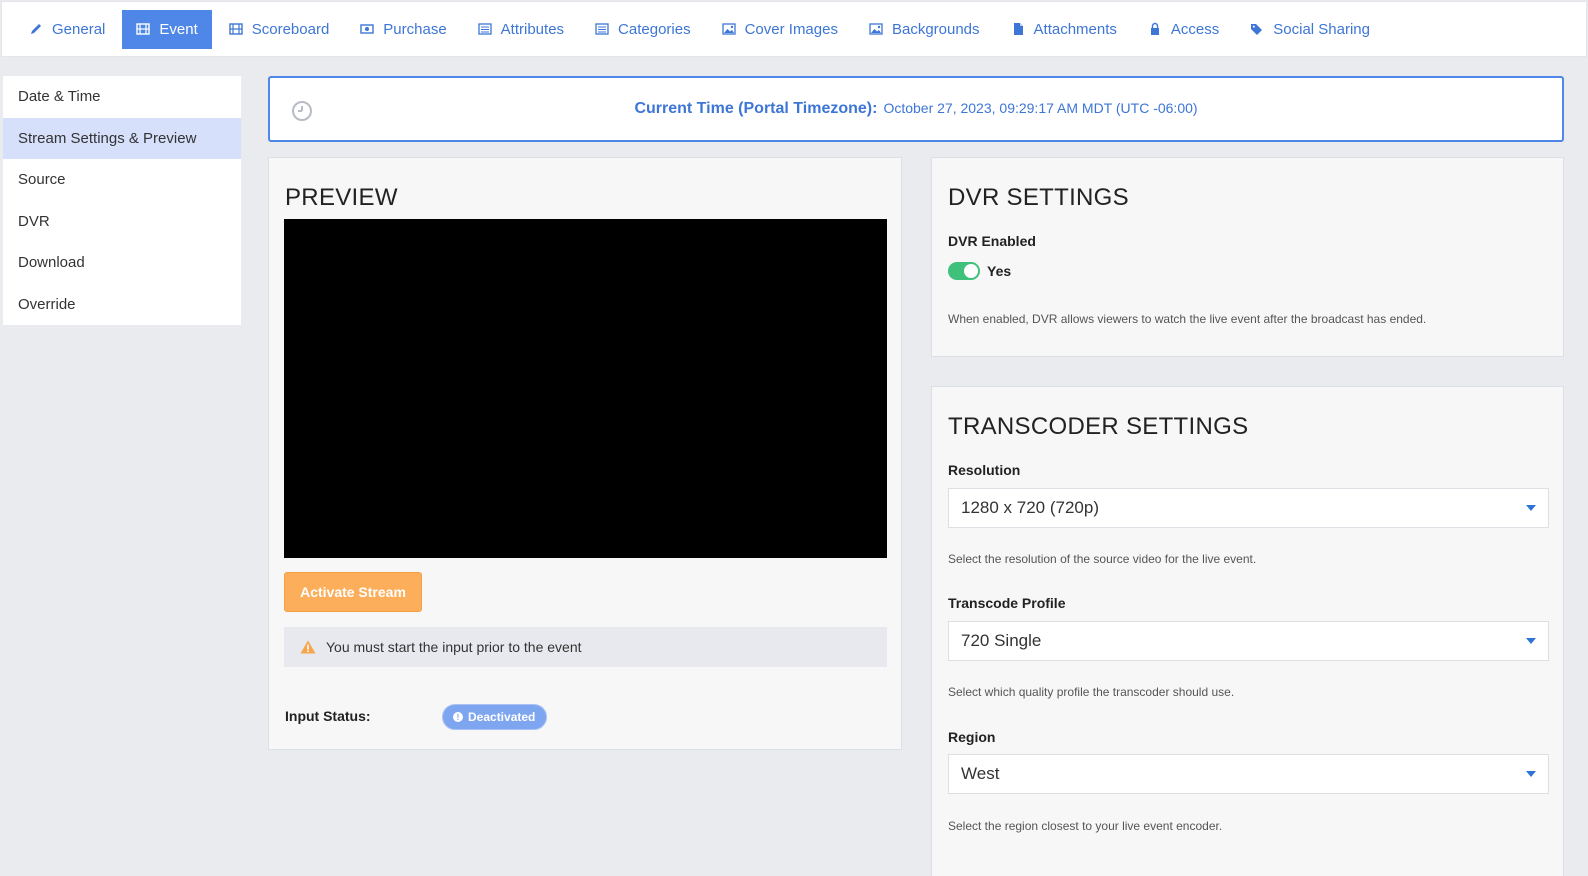  I want to click on money-icon, so click(367, 29).